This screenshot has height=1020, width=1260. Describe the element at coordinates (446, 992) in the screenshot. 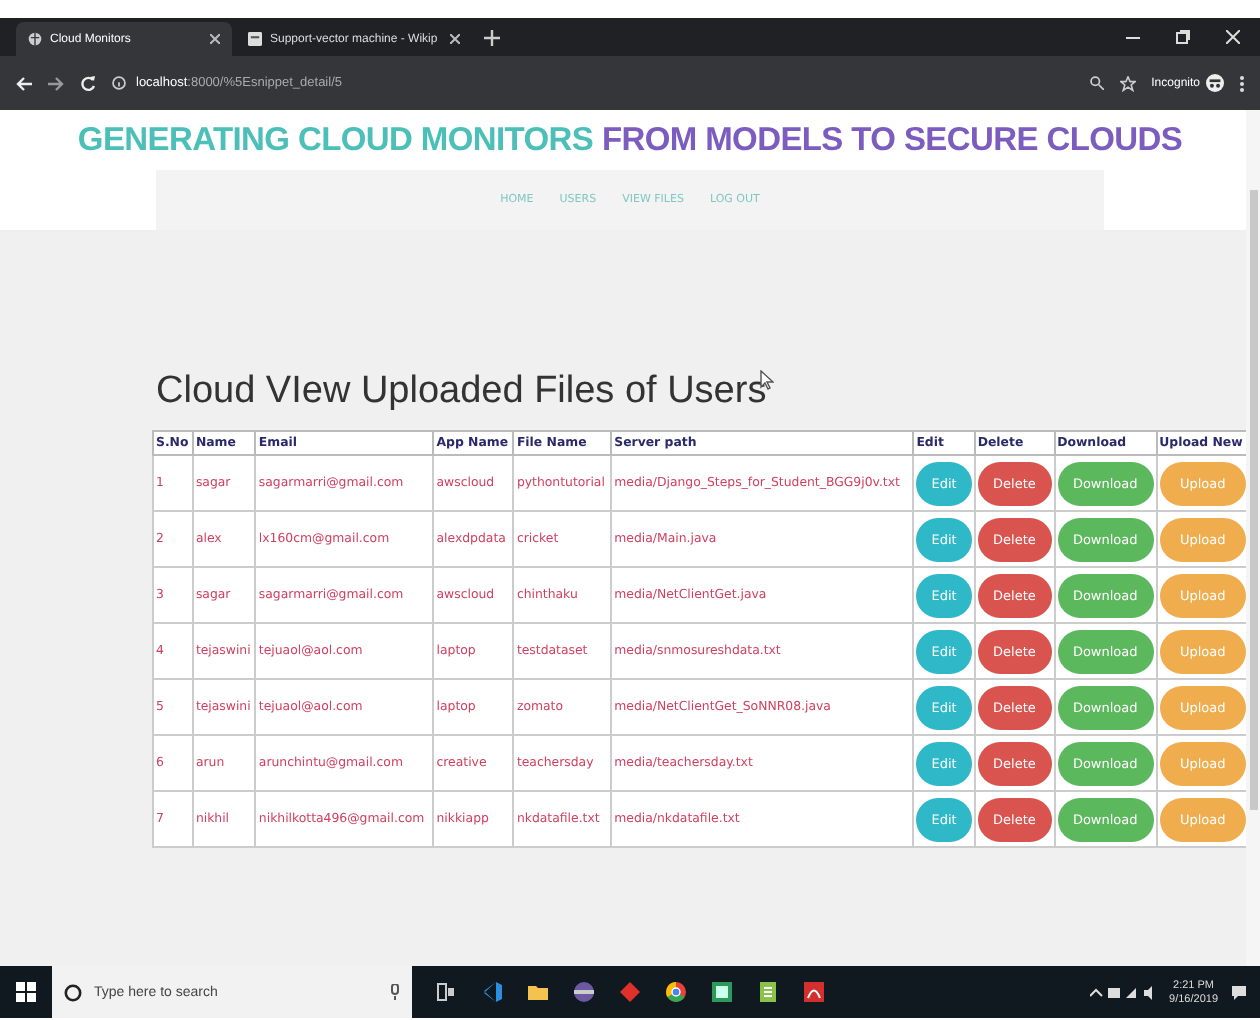

I see `task-view-icon` at that location.